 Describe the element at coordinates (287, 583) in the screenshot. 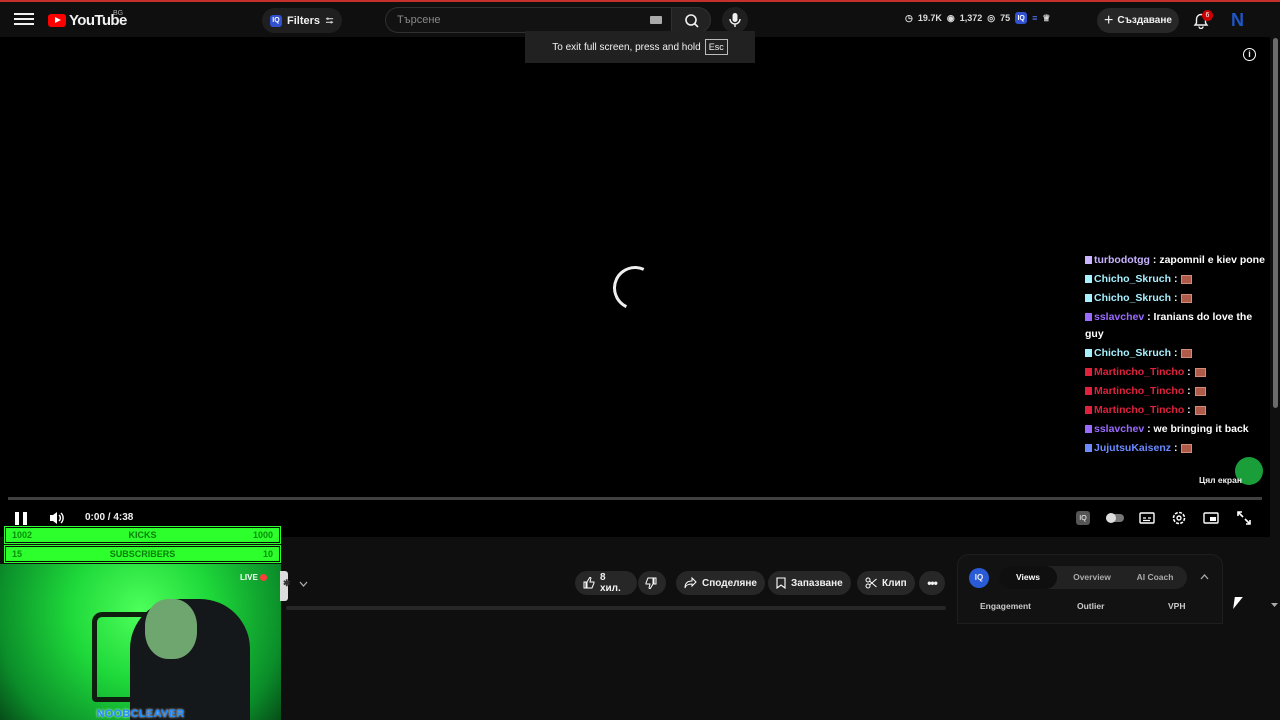

I see `partial-icon: ✱` at that location.